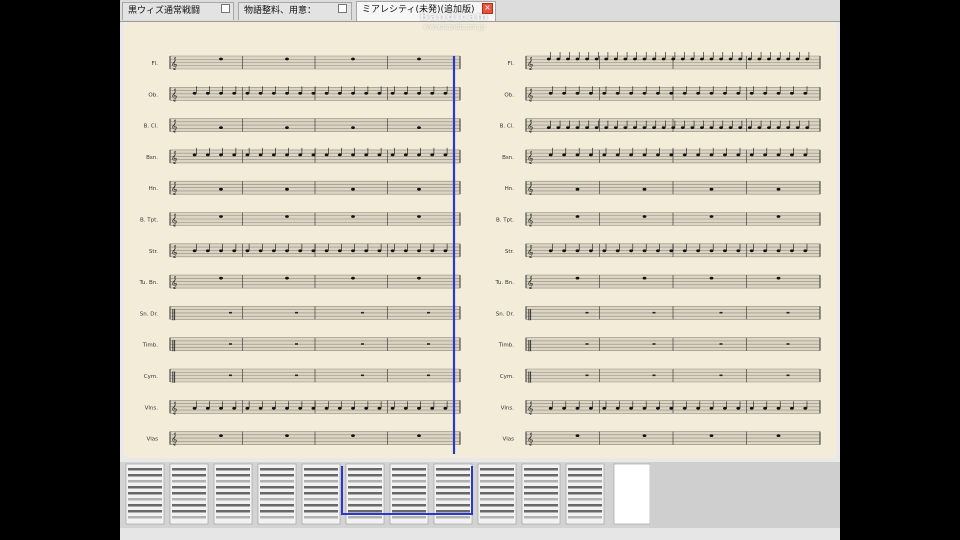  What do you see at coordinates (745, 495) in the screenshot?
I see `overview-empty-area` at bounding box center [745, 495].